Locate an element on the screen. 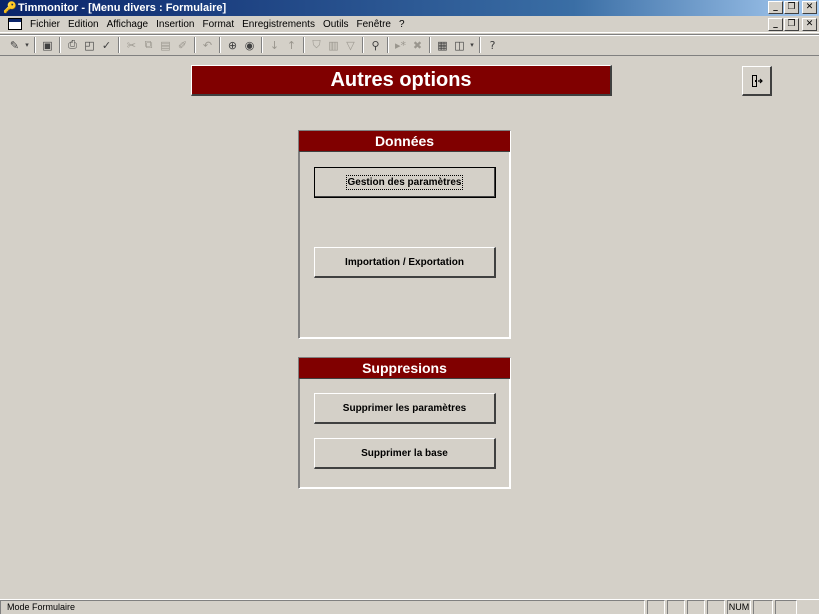 This screenshot has height=614, width=819. form-title: Autres options is located at coordinates (401, 79).